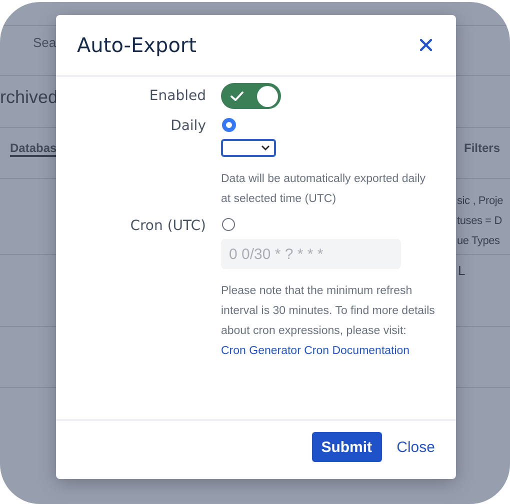 The width and height of the screenshot is (510, 504). Describe the element at coordinates (357, 351) in the screenshot. I see `link: Cron Documentation` at that location.